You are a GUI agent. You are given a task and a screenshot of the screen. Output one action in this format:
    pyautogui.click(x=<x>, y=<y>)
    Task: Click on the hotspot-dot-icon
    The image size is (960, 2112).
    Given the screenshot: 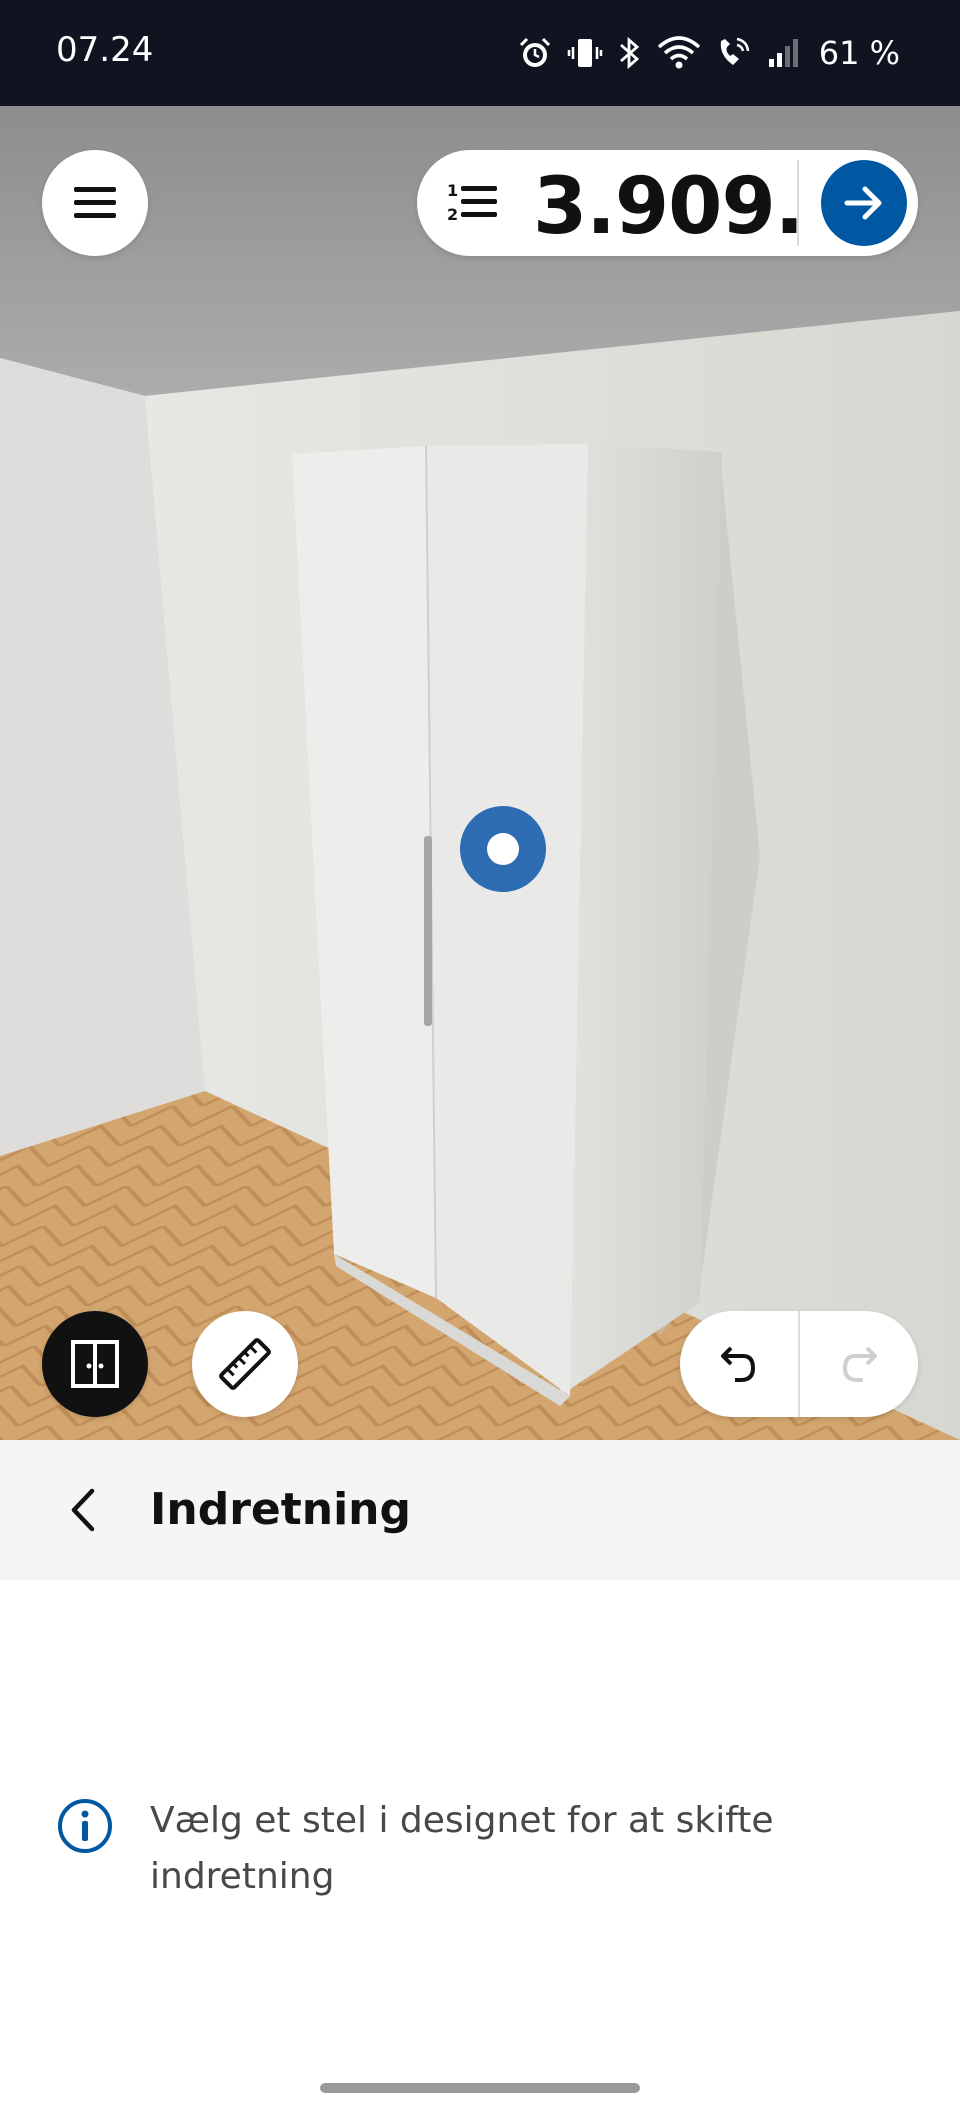 What is the action you would take?
    pyautogui.click(x=503, y=849)
    